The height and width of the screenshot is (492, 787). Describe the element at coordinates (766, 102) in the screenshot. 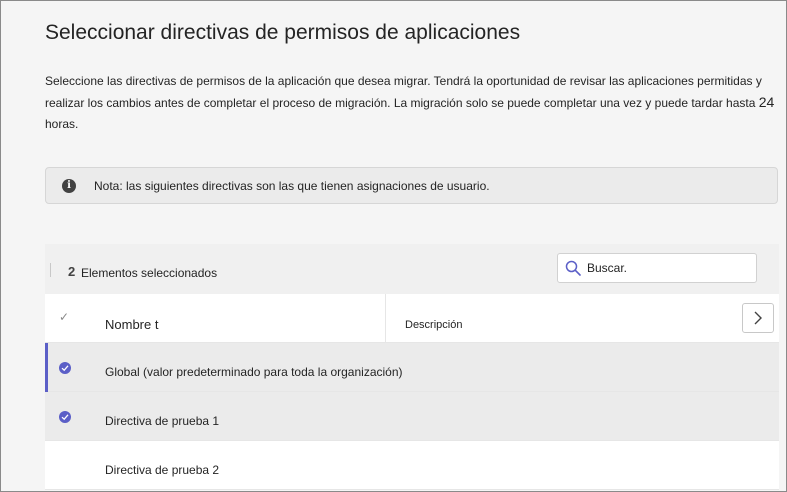

I see `description-hours-number: 24` at that location.